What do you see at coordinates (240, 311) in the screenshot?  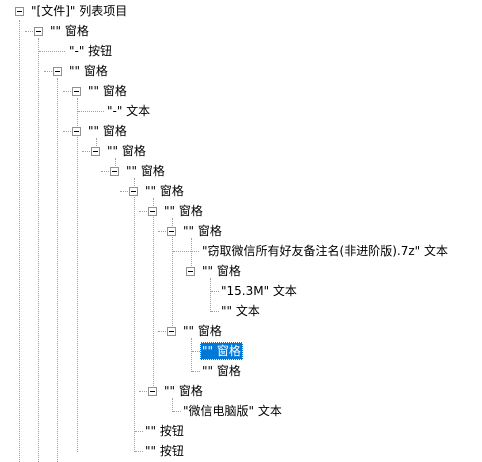 I see `tree-node-text: "" 文本` at bounding box center [240, 311].